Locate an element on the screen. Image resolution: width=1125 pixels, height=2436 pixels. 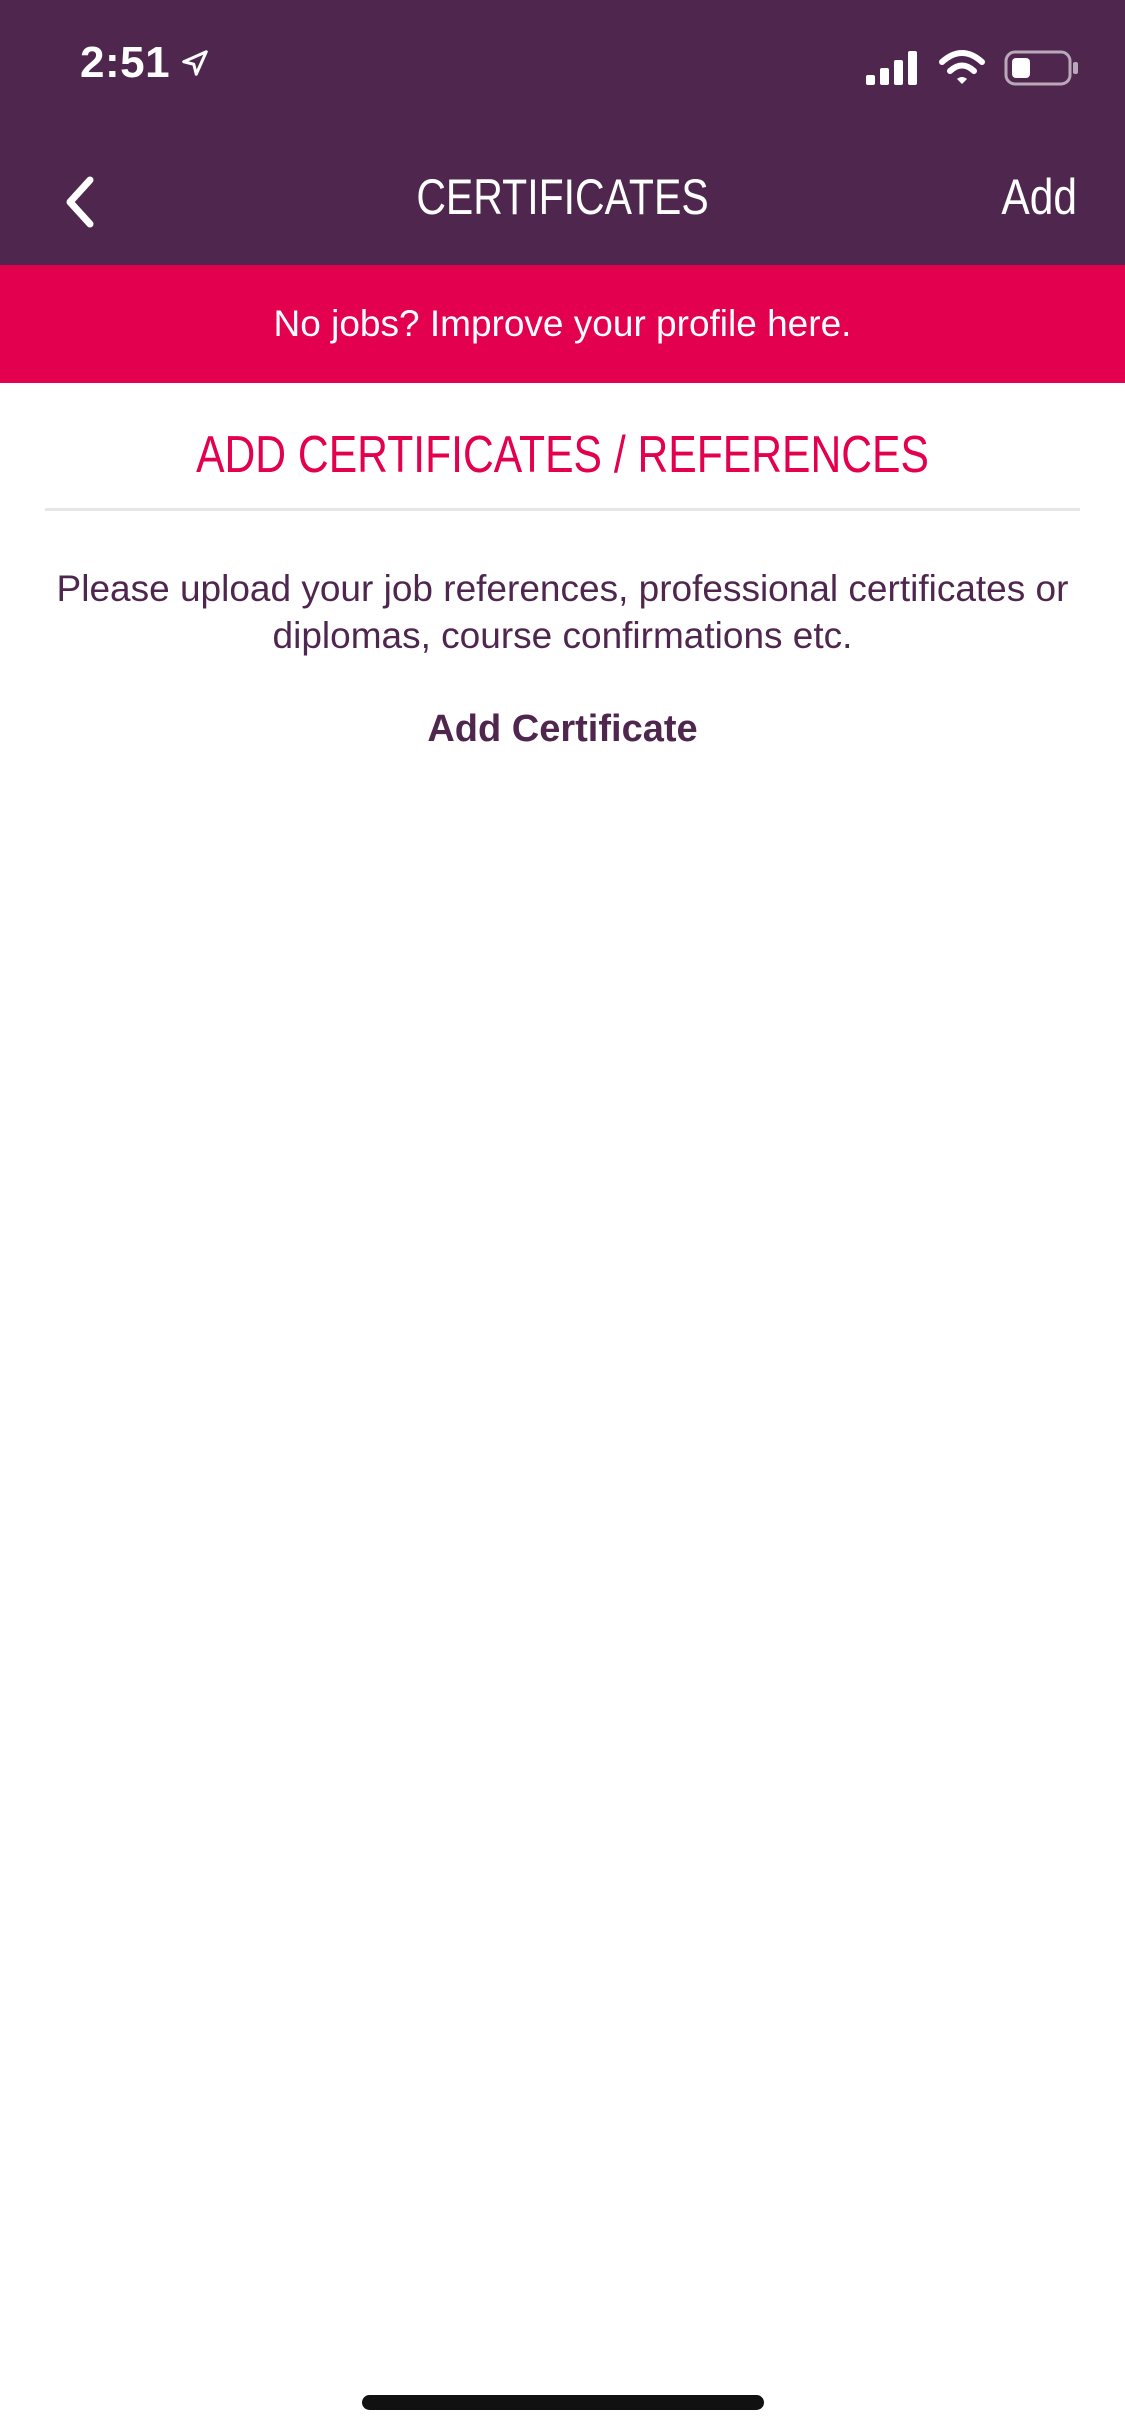
status-bar: 2:51 is located at coordinates (562, 70).